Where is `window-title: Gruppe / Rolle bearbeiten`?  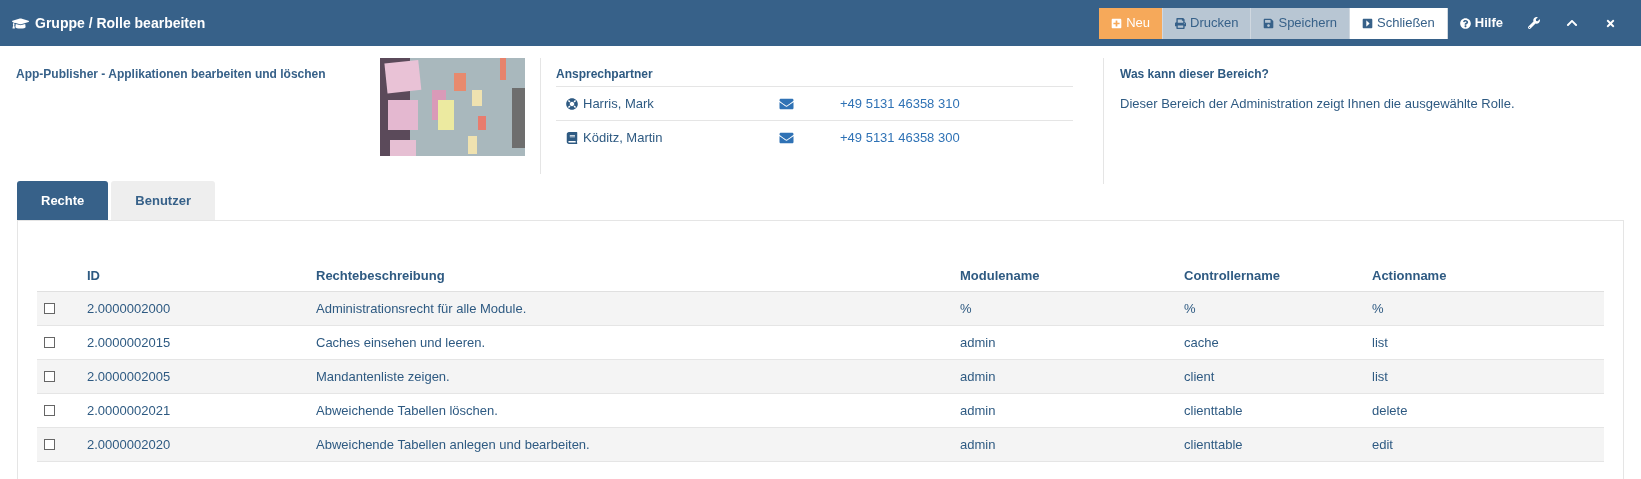 window-title: Gruppe / Rolle bearbeiten is located at coordinates (120, 23).